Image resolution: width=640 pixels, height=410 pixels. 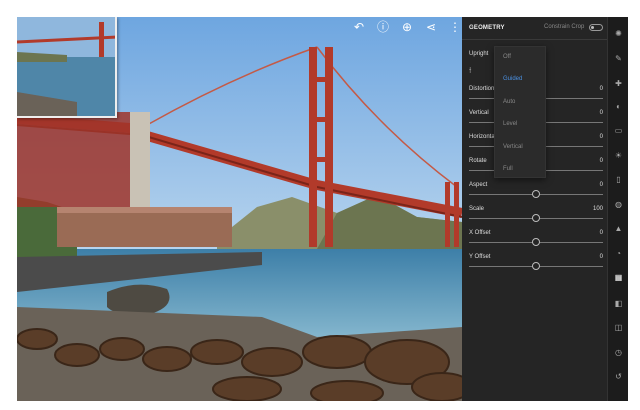 What do you see at coordinates (618, 303) in the screenshot?
I see `versions-icon: ◧` at bounding box center [618, 303].